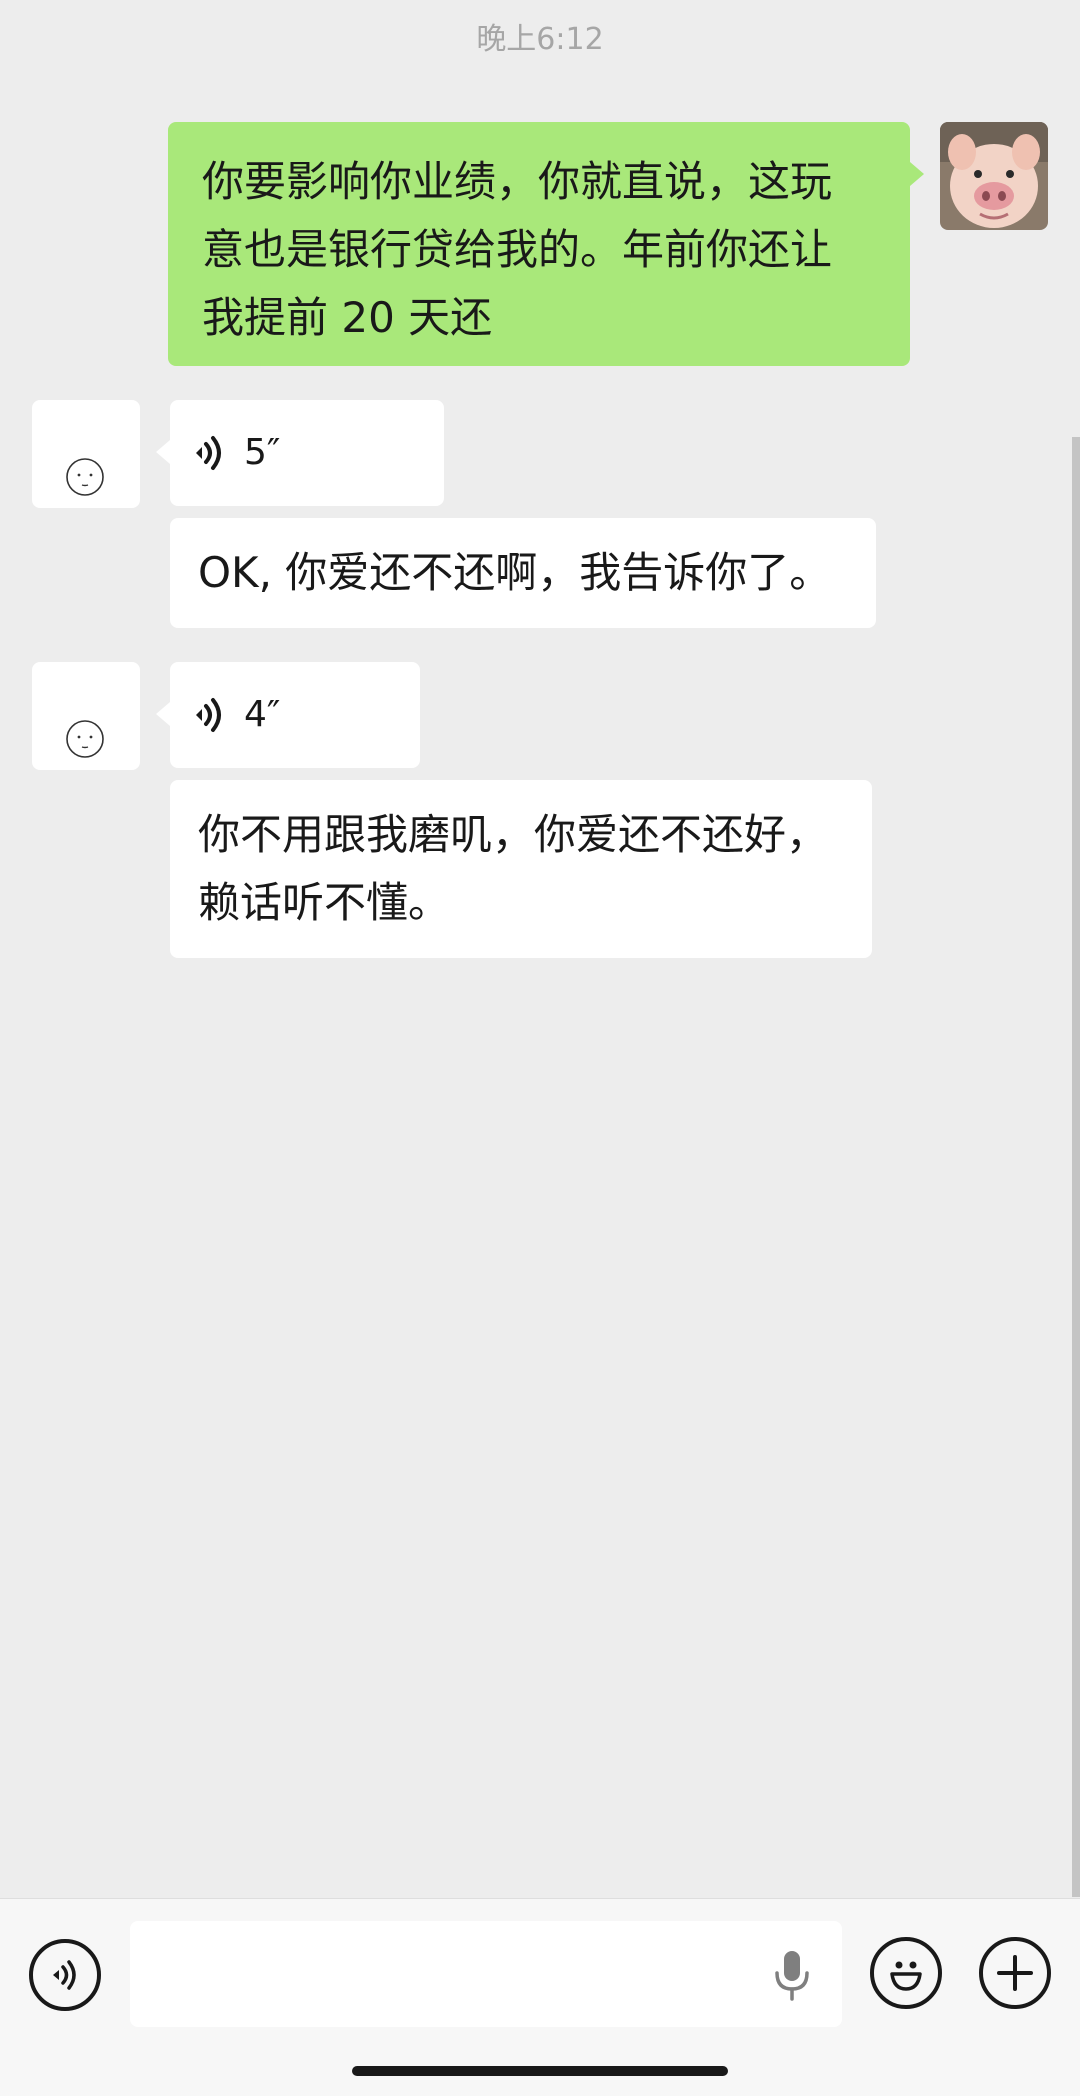 This screenshot has width=1080, height=2096. What do you see at coordinates (486, 1974) in the screenshot?
I see `message-input` at bounding box center [486, 1974].